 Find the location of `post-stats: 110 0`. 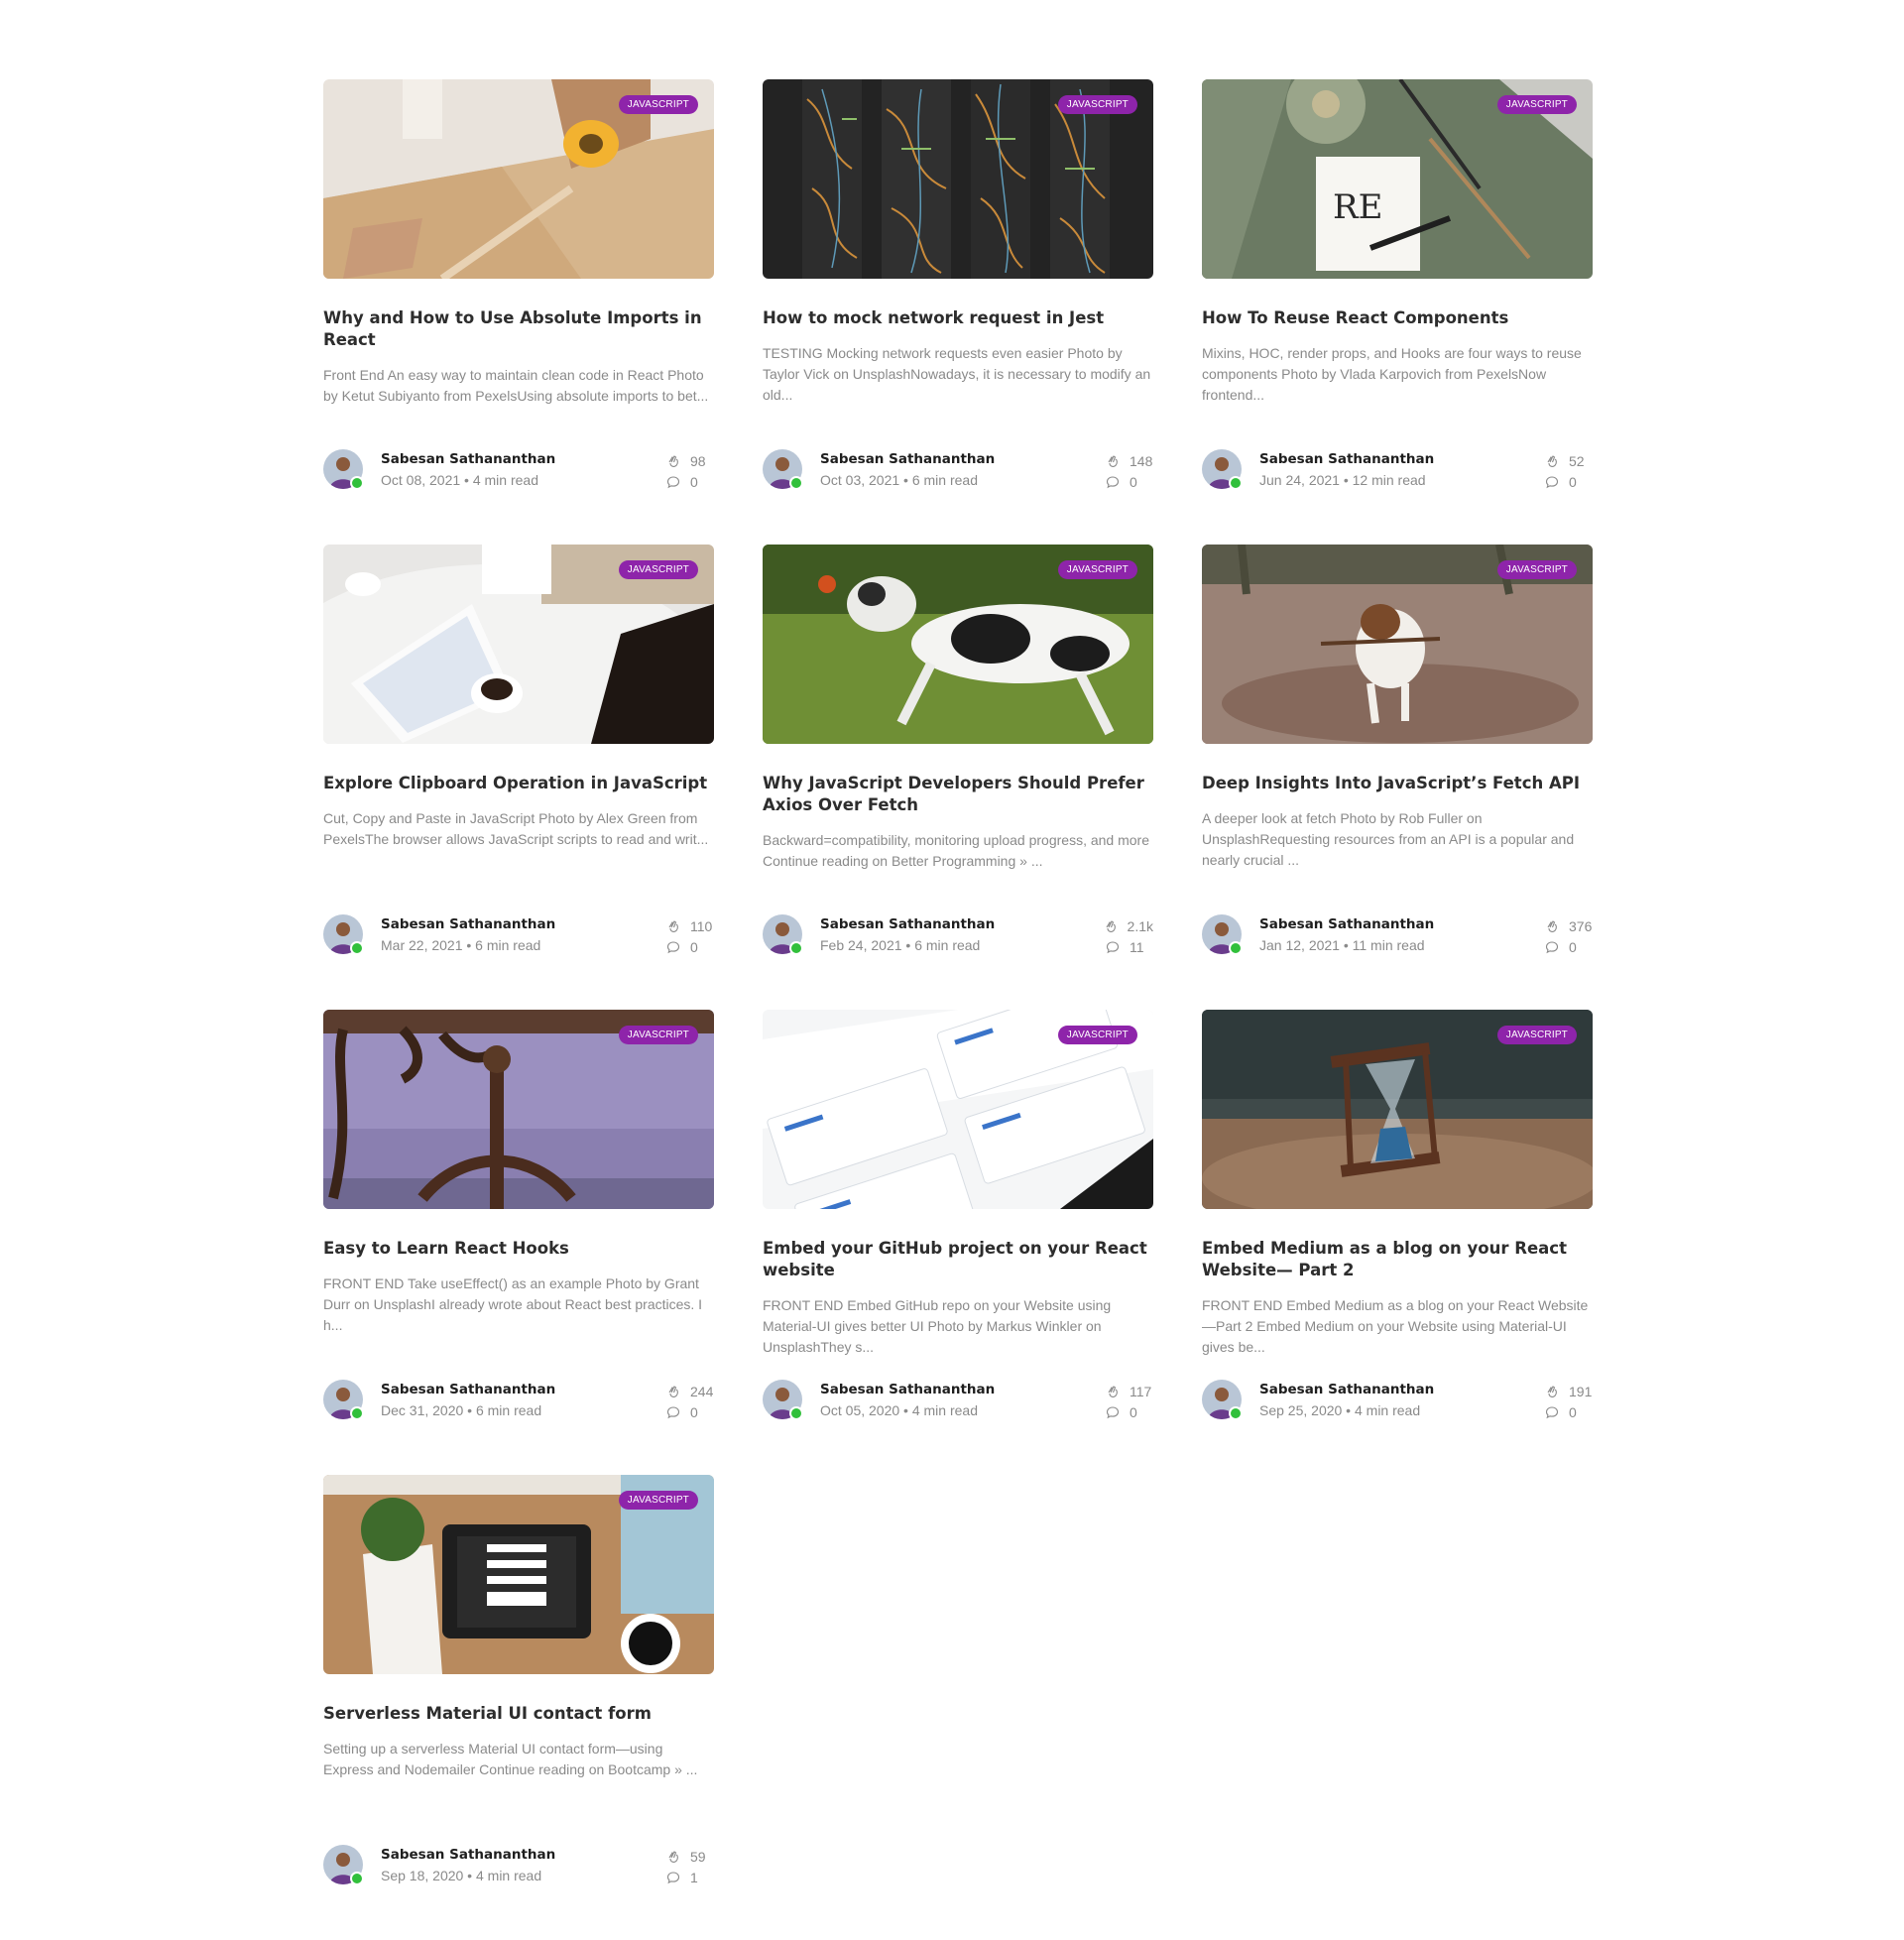

post-stats: 110 0 is located at coordinates (684, 936).